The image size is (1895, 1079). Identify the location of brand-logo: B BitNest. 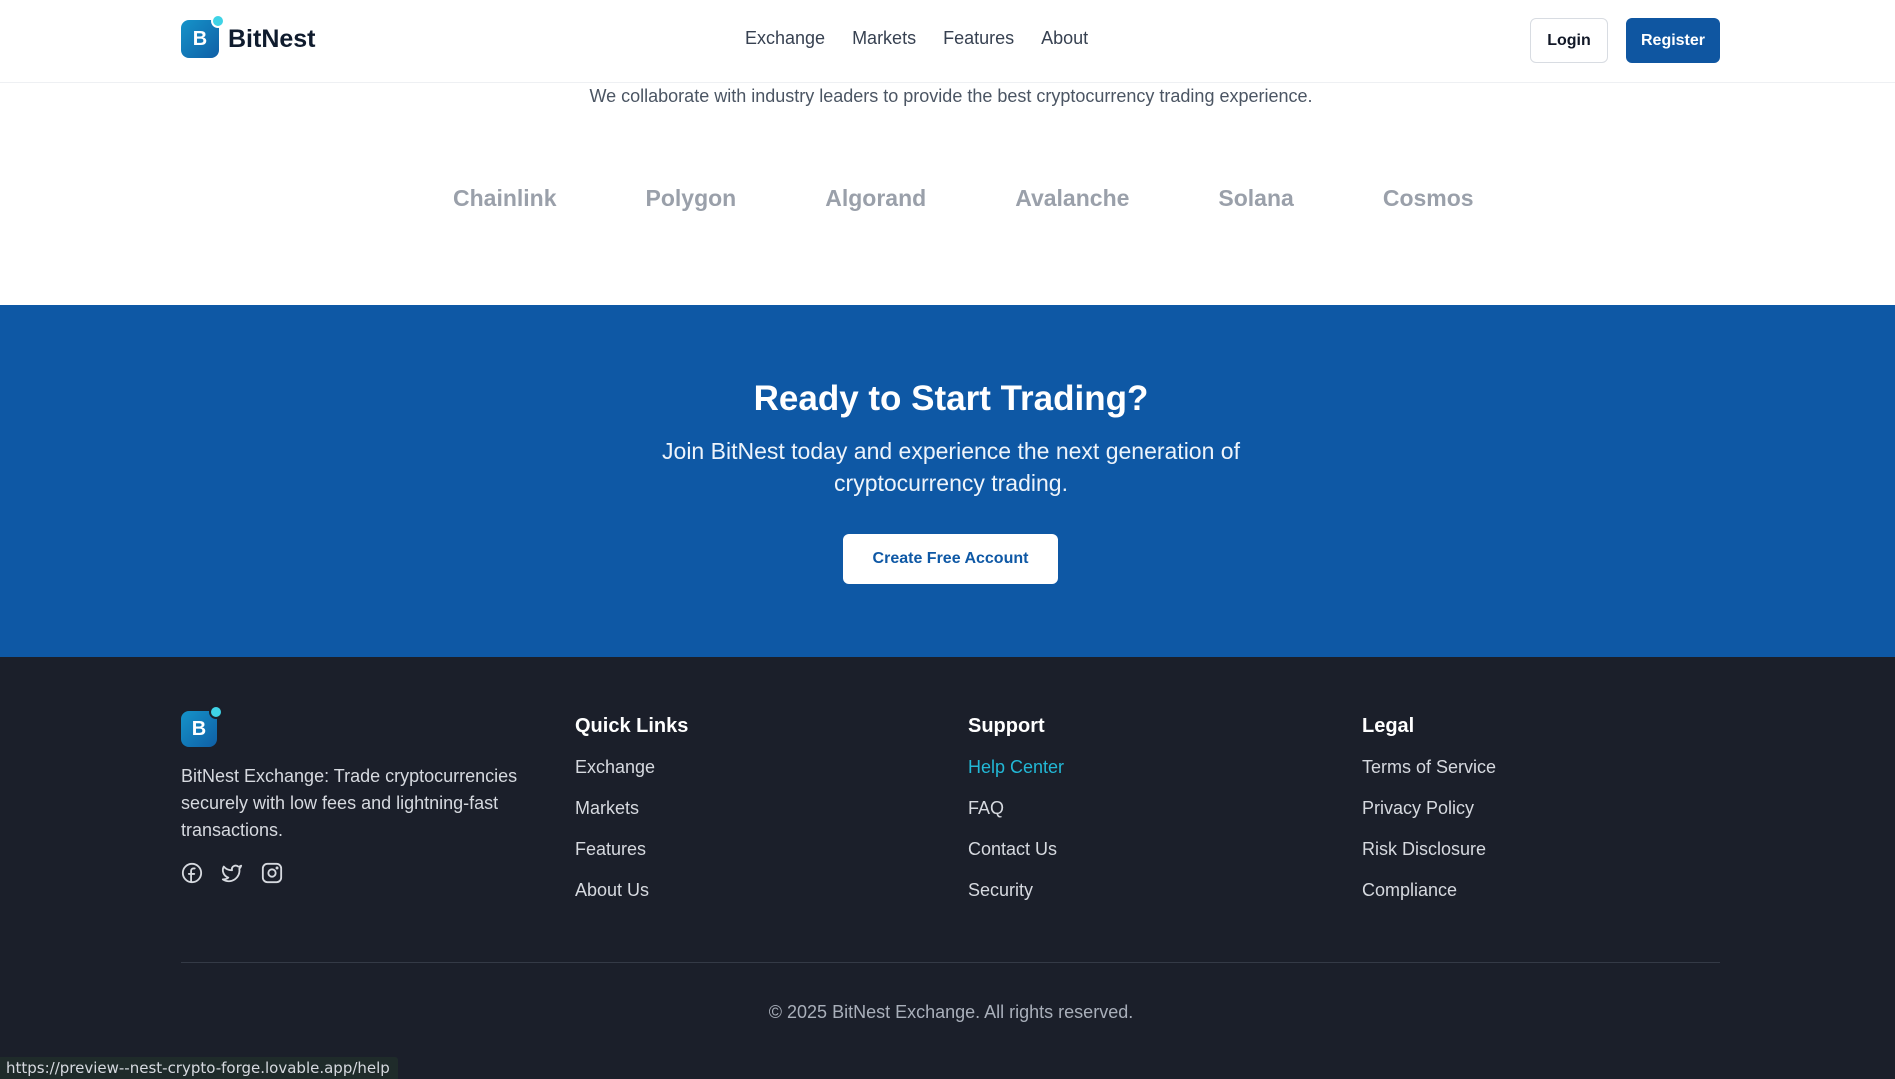
(248, 36).